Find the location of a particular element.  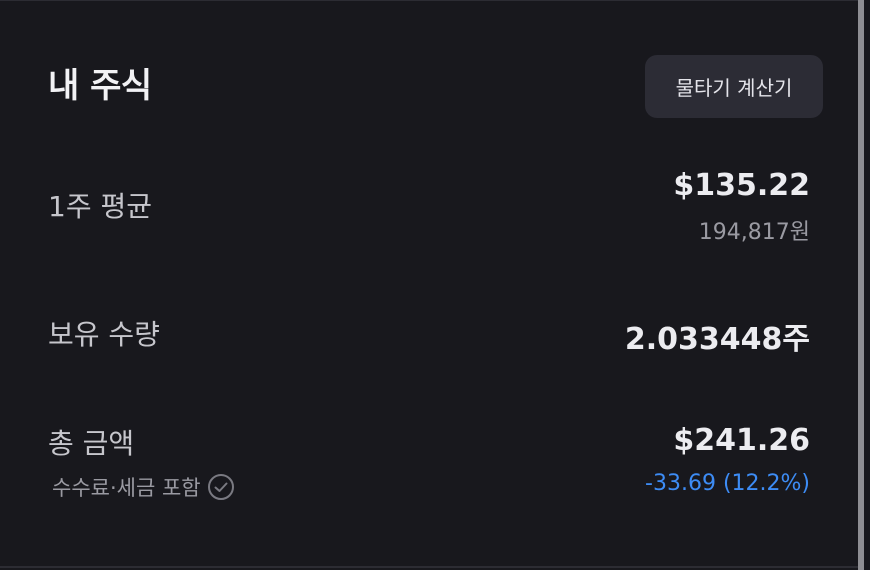

total-change: -33.69 (12.2%) is located at coordinates (727, 483).